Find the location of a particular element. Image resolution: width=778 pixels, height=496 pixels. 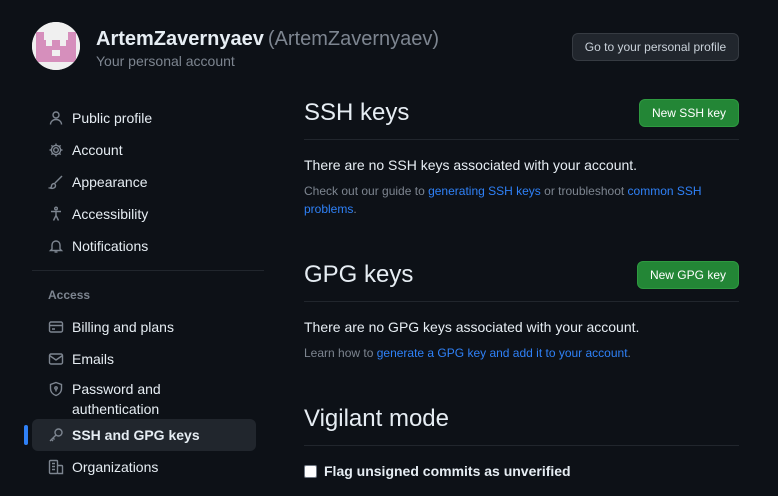

sidebar-item-label: Account is located at coordinates (97, 150).